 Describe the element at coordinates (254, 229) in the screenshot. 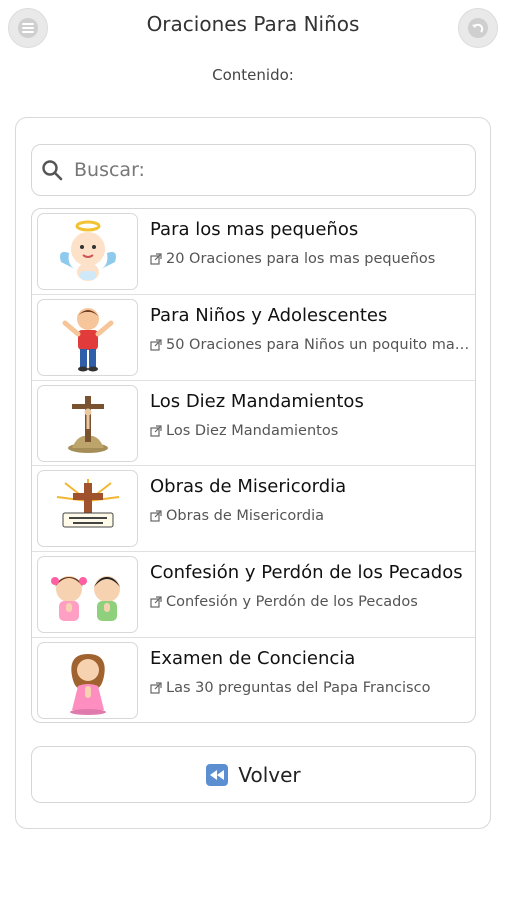

I see `item-title: Para los mas pequeños` at that location.